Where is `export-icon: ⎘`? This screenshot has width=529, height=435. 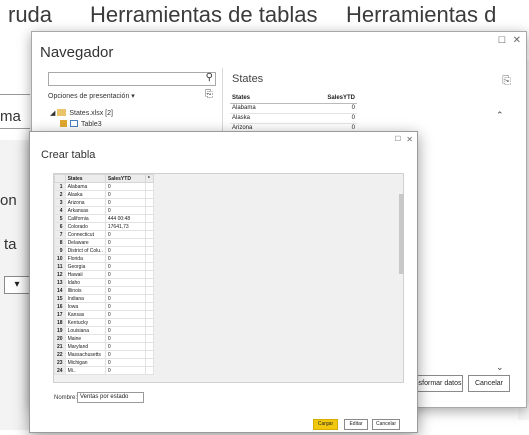 export-icon: ⎘ is located at coordinates (506, 81).